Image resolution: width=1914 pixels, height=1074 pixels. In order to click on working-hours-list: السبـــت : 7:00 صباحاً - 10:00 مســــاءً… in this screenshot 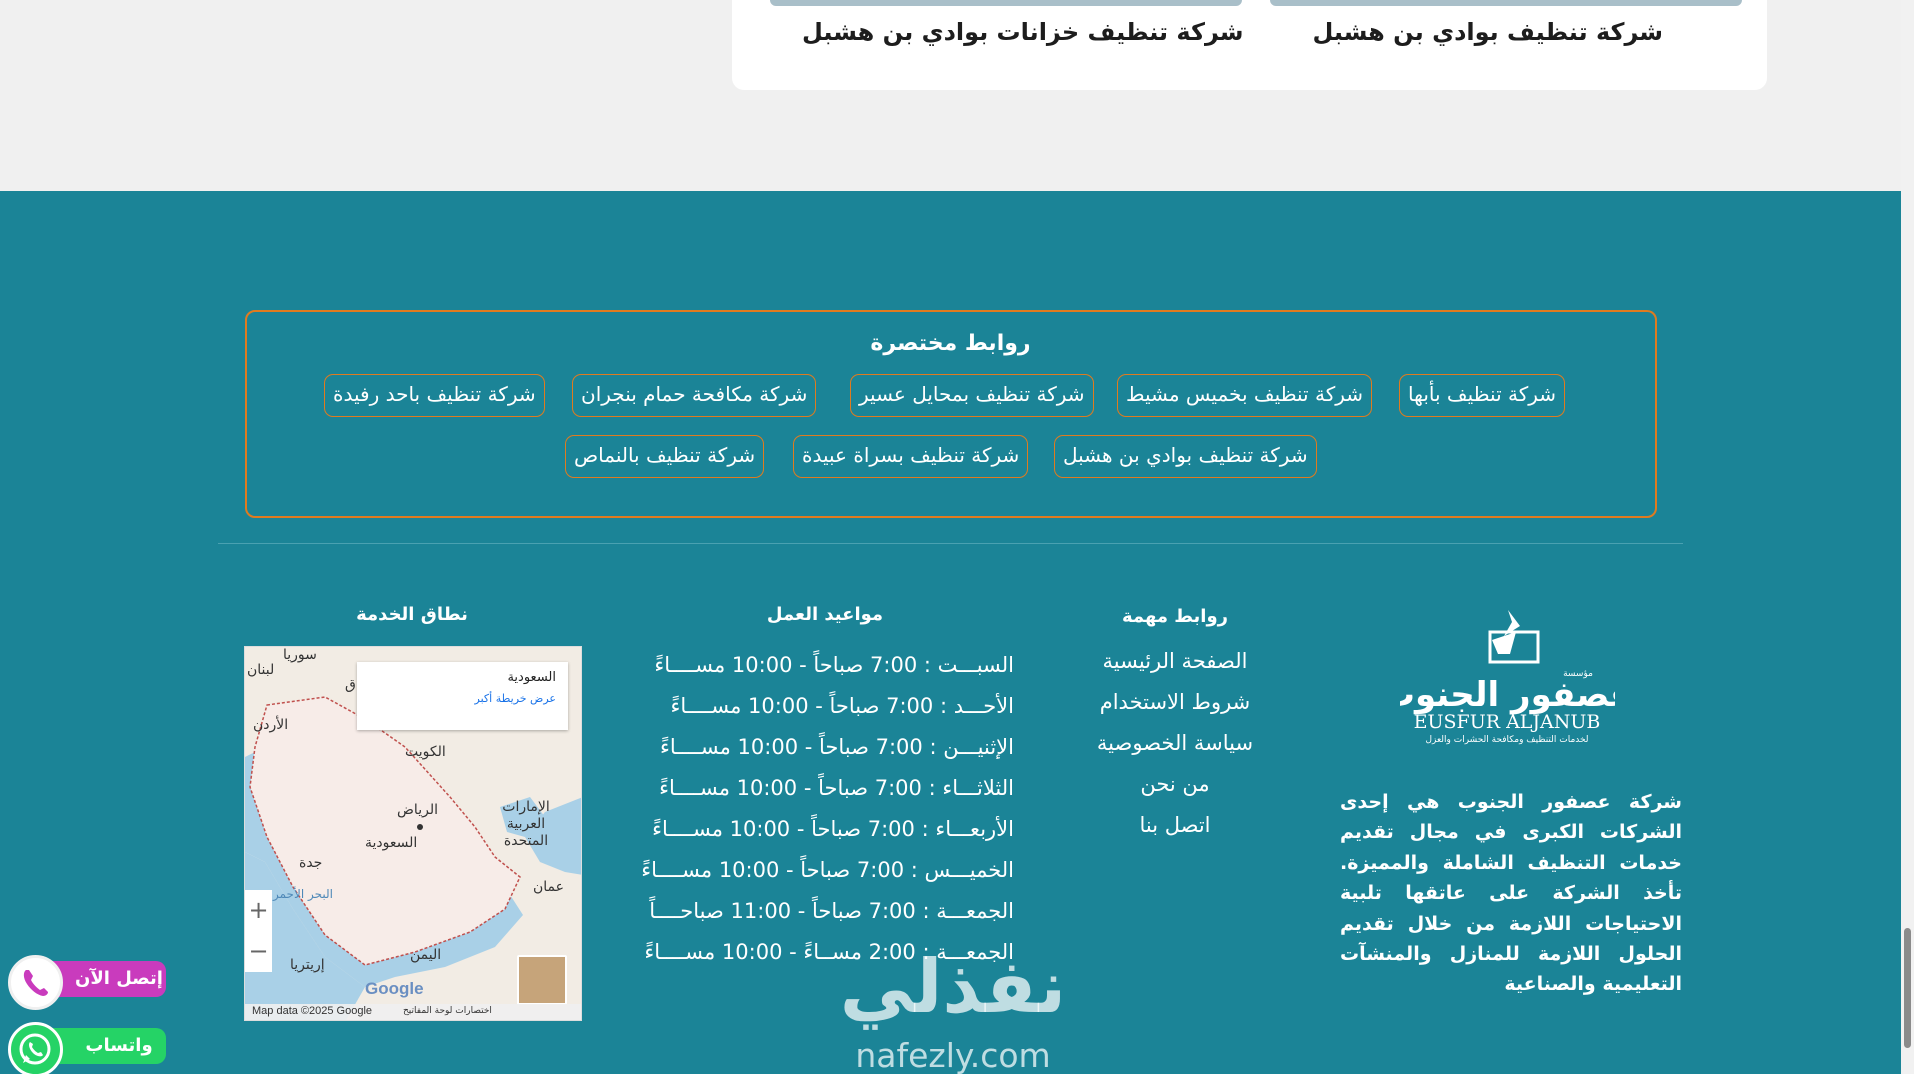, I will do `click(812, 809)`.